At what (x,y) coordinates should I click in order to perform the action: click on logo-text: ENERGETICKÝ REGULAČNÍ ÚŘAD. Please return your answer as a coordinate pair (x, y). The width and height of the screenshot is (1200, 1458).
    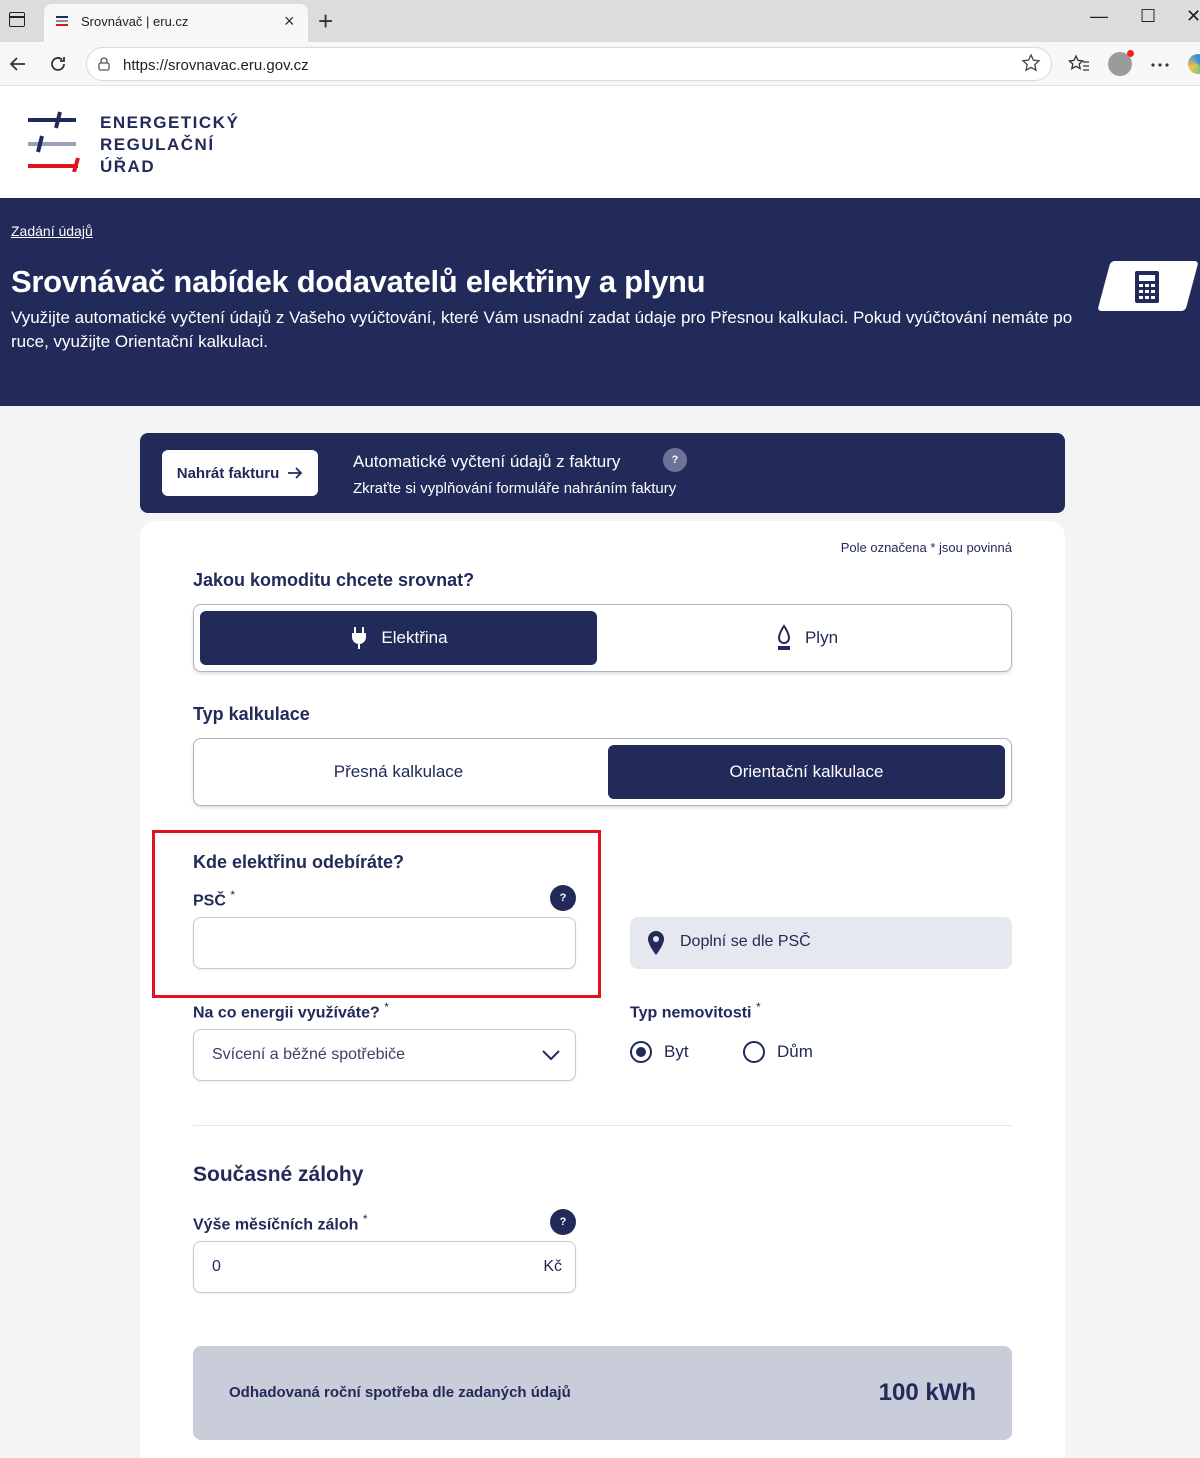
    Looking at the image, I should click on (169, 145).